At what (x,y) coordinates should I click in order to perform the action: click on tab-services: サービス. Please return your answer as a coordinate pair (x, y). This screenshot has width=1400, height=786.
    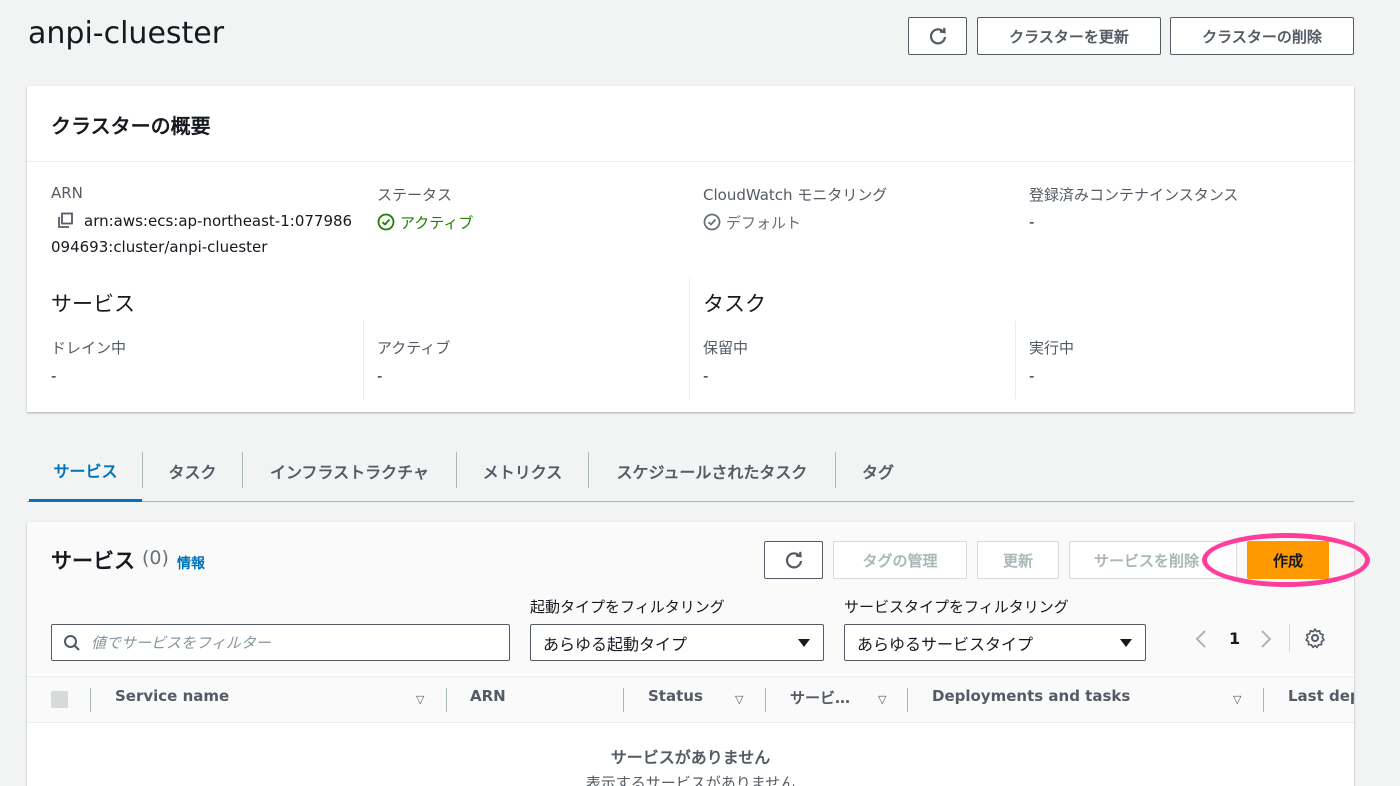
    Looking at the image, I should click on (85, 471).